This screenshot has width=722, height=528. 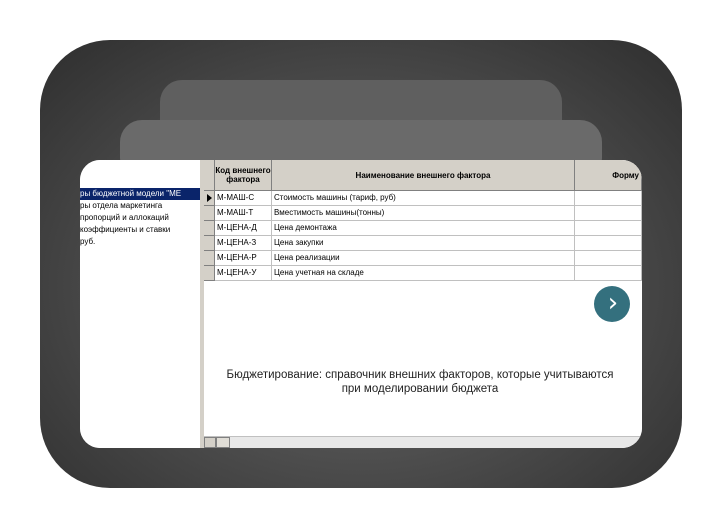 I want to click on tree-item: пропорций и аллокаций, so click(x=140, y=218).